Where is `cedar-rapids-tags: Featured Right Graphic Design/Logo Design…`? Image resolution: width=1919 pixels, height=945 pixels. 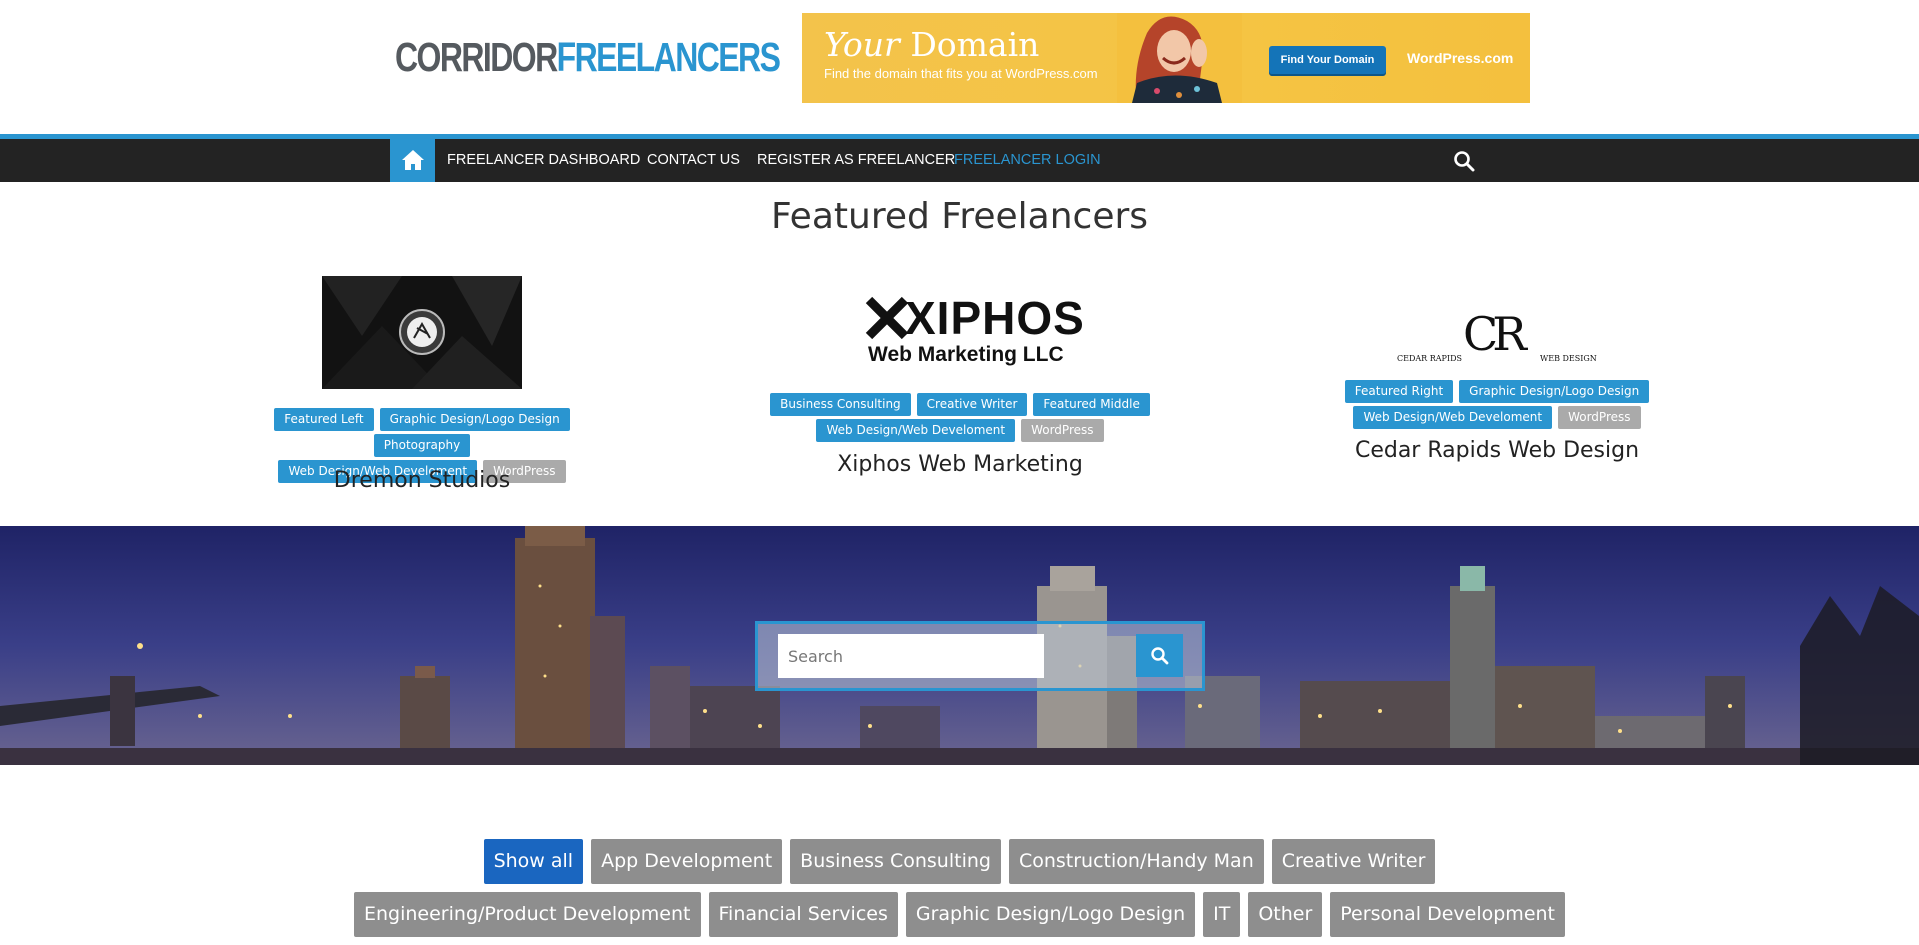
cedar-rapids-tags: Featured Right Graphic Design/Logo Design… is located at coordinates (1497, 406).